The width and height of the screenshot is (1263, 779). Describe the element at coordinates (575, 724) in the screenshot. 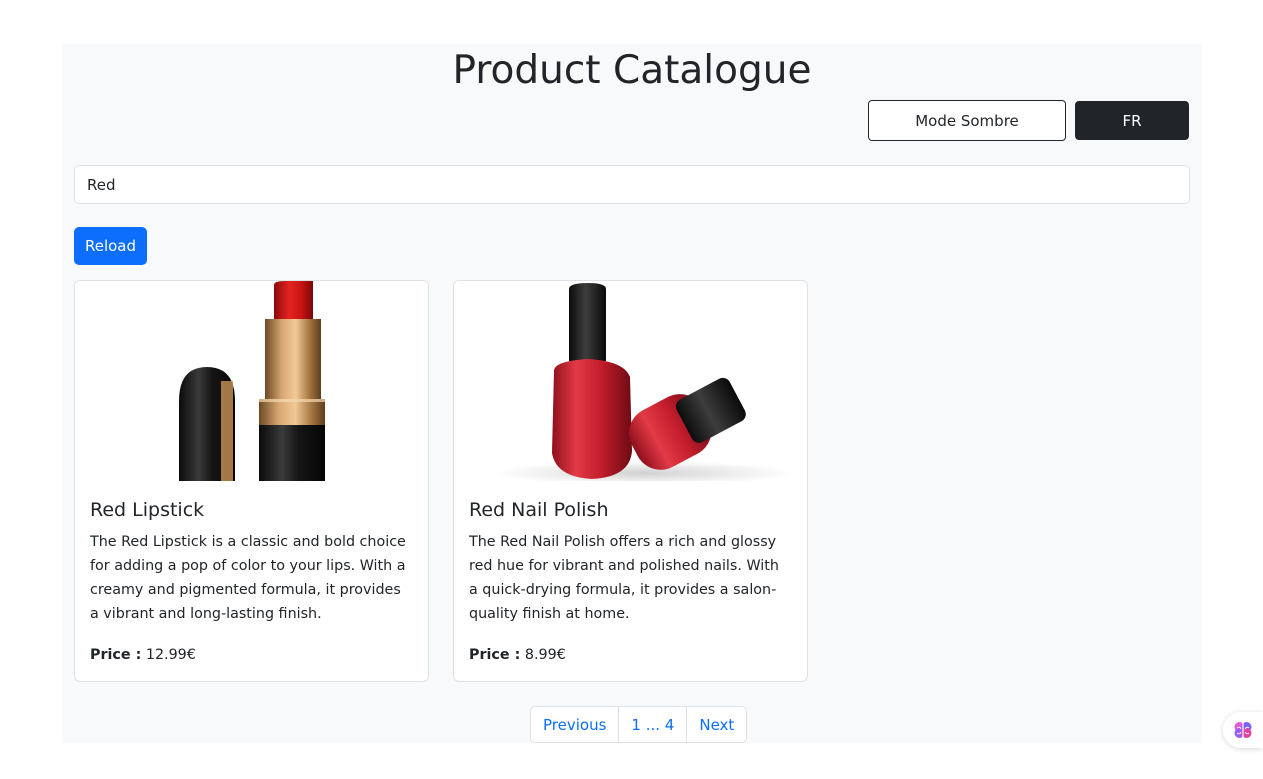

I see `previous-page-link: Previous` at that location.